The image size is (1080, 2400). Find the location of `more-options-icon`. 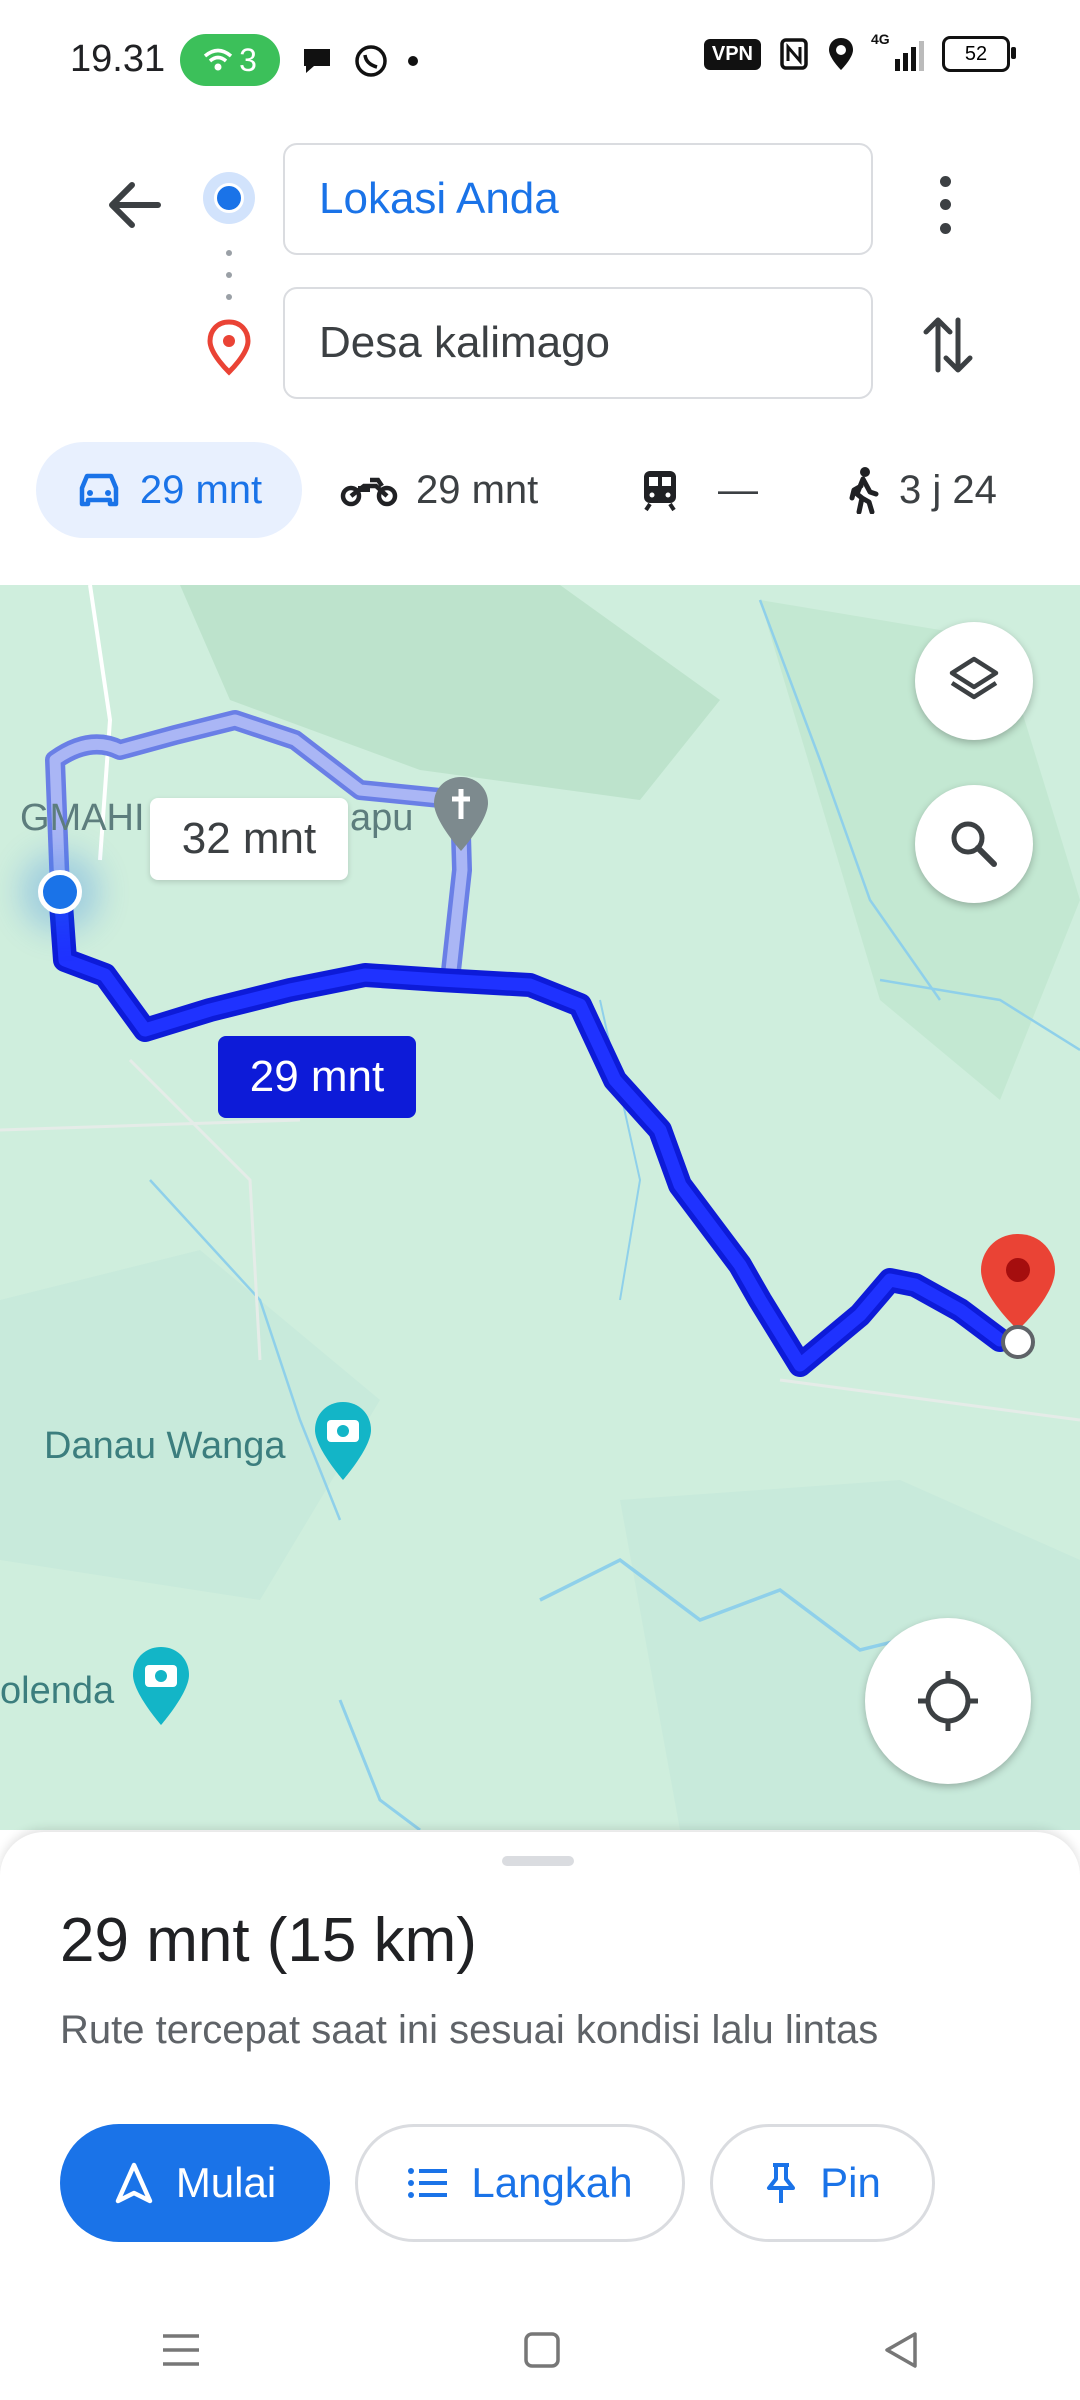

more-options-icon is located at coordinates (945, 205).